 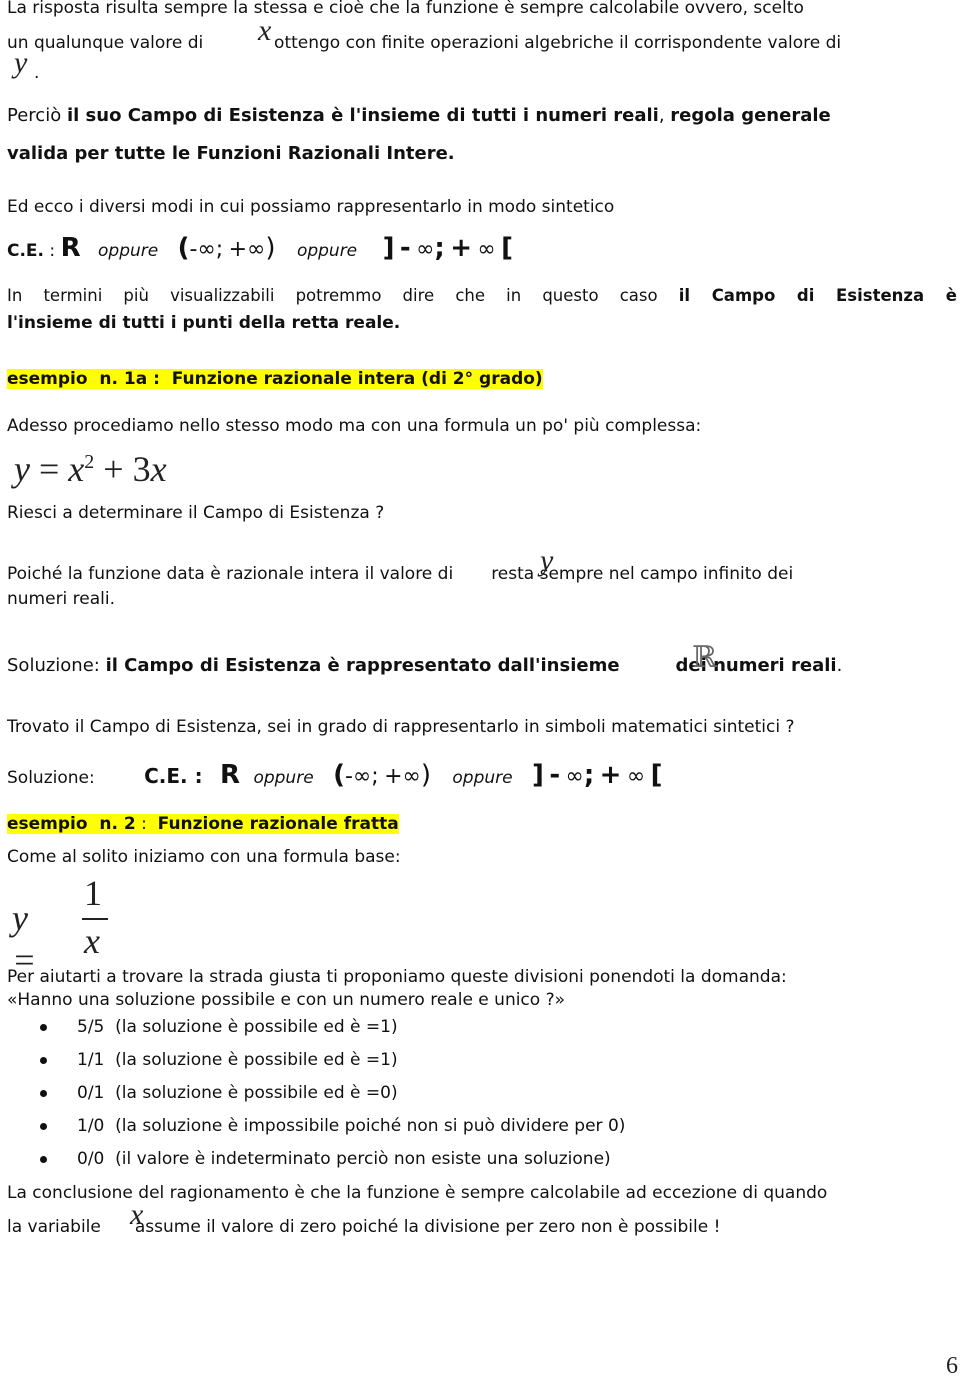 I want to click on example-2-heading: esempio n. 2 : Funzione razionale fratta, so click(x=203, y=824).